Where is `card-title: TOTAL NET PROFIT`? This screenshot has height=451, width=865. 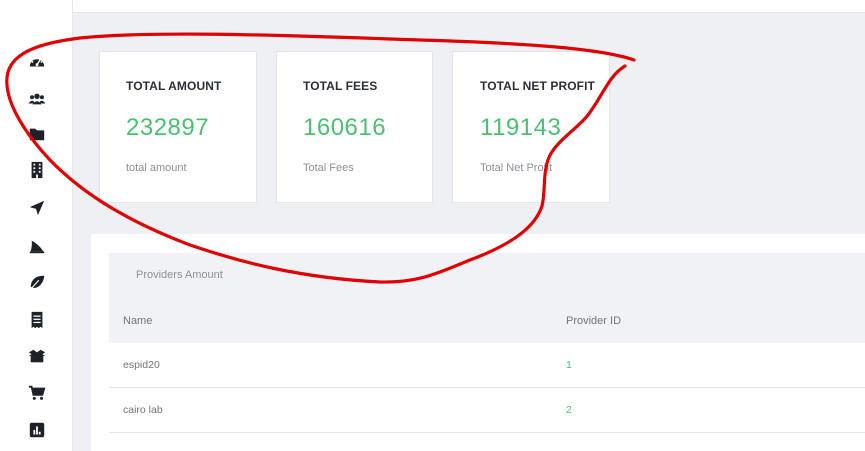
card-title: TOTAL NET PROFIT is located at coordinates (537, 86).